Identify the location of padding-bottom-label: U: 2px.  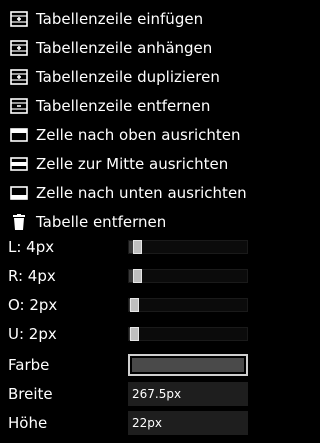
(32, 333).